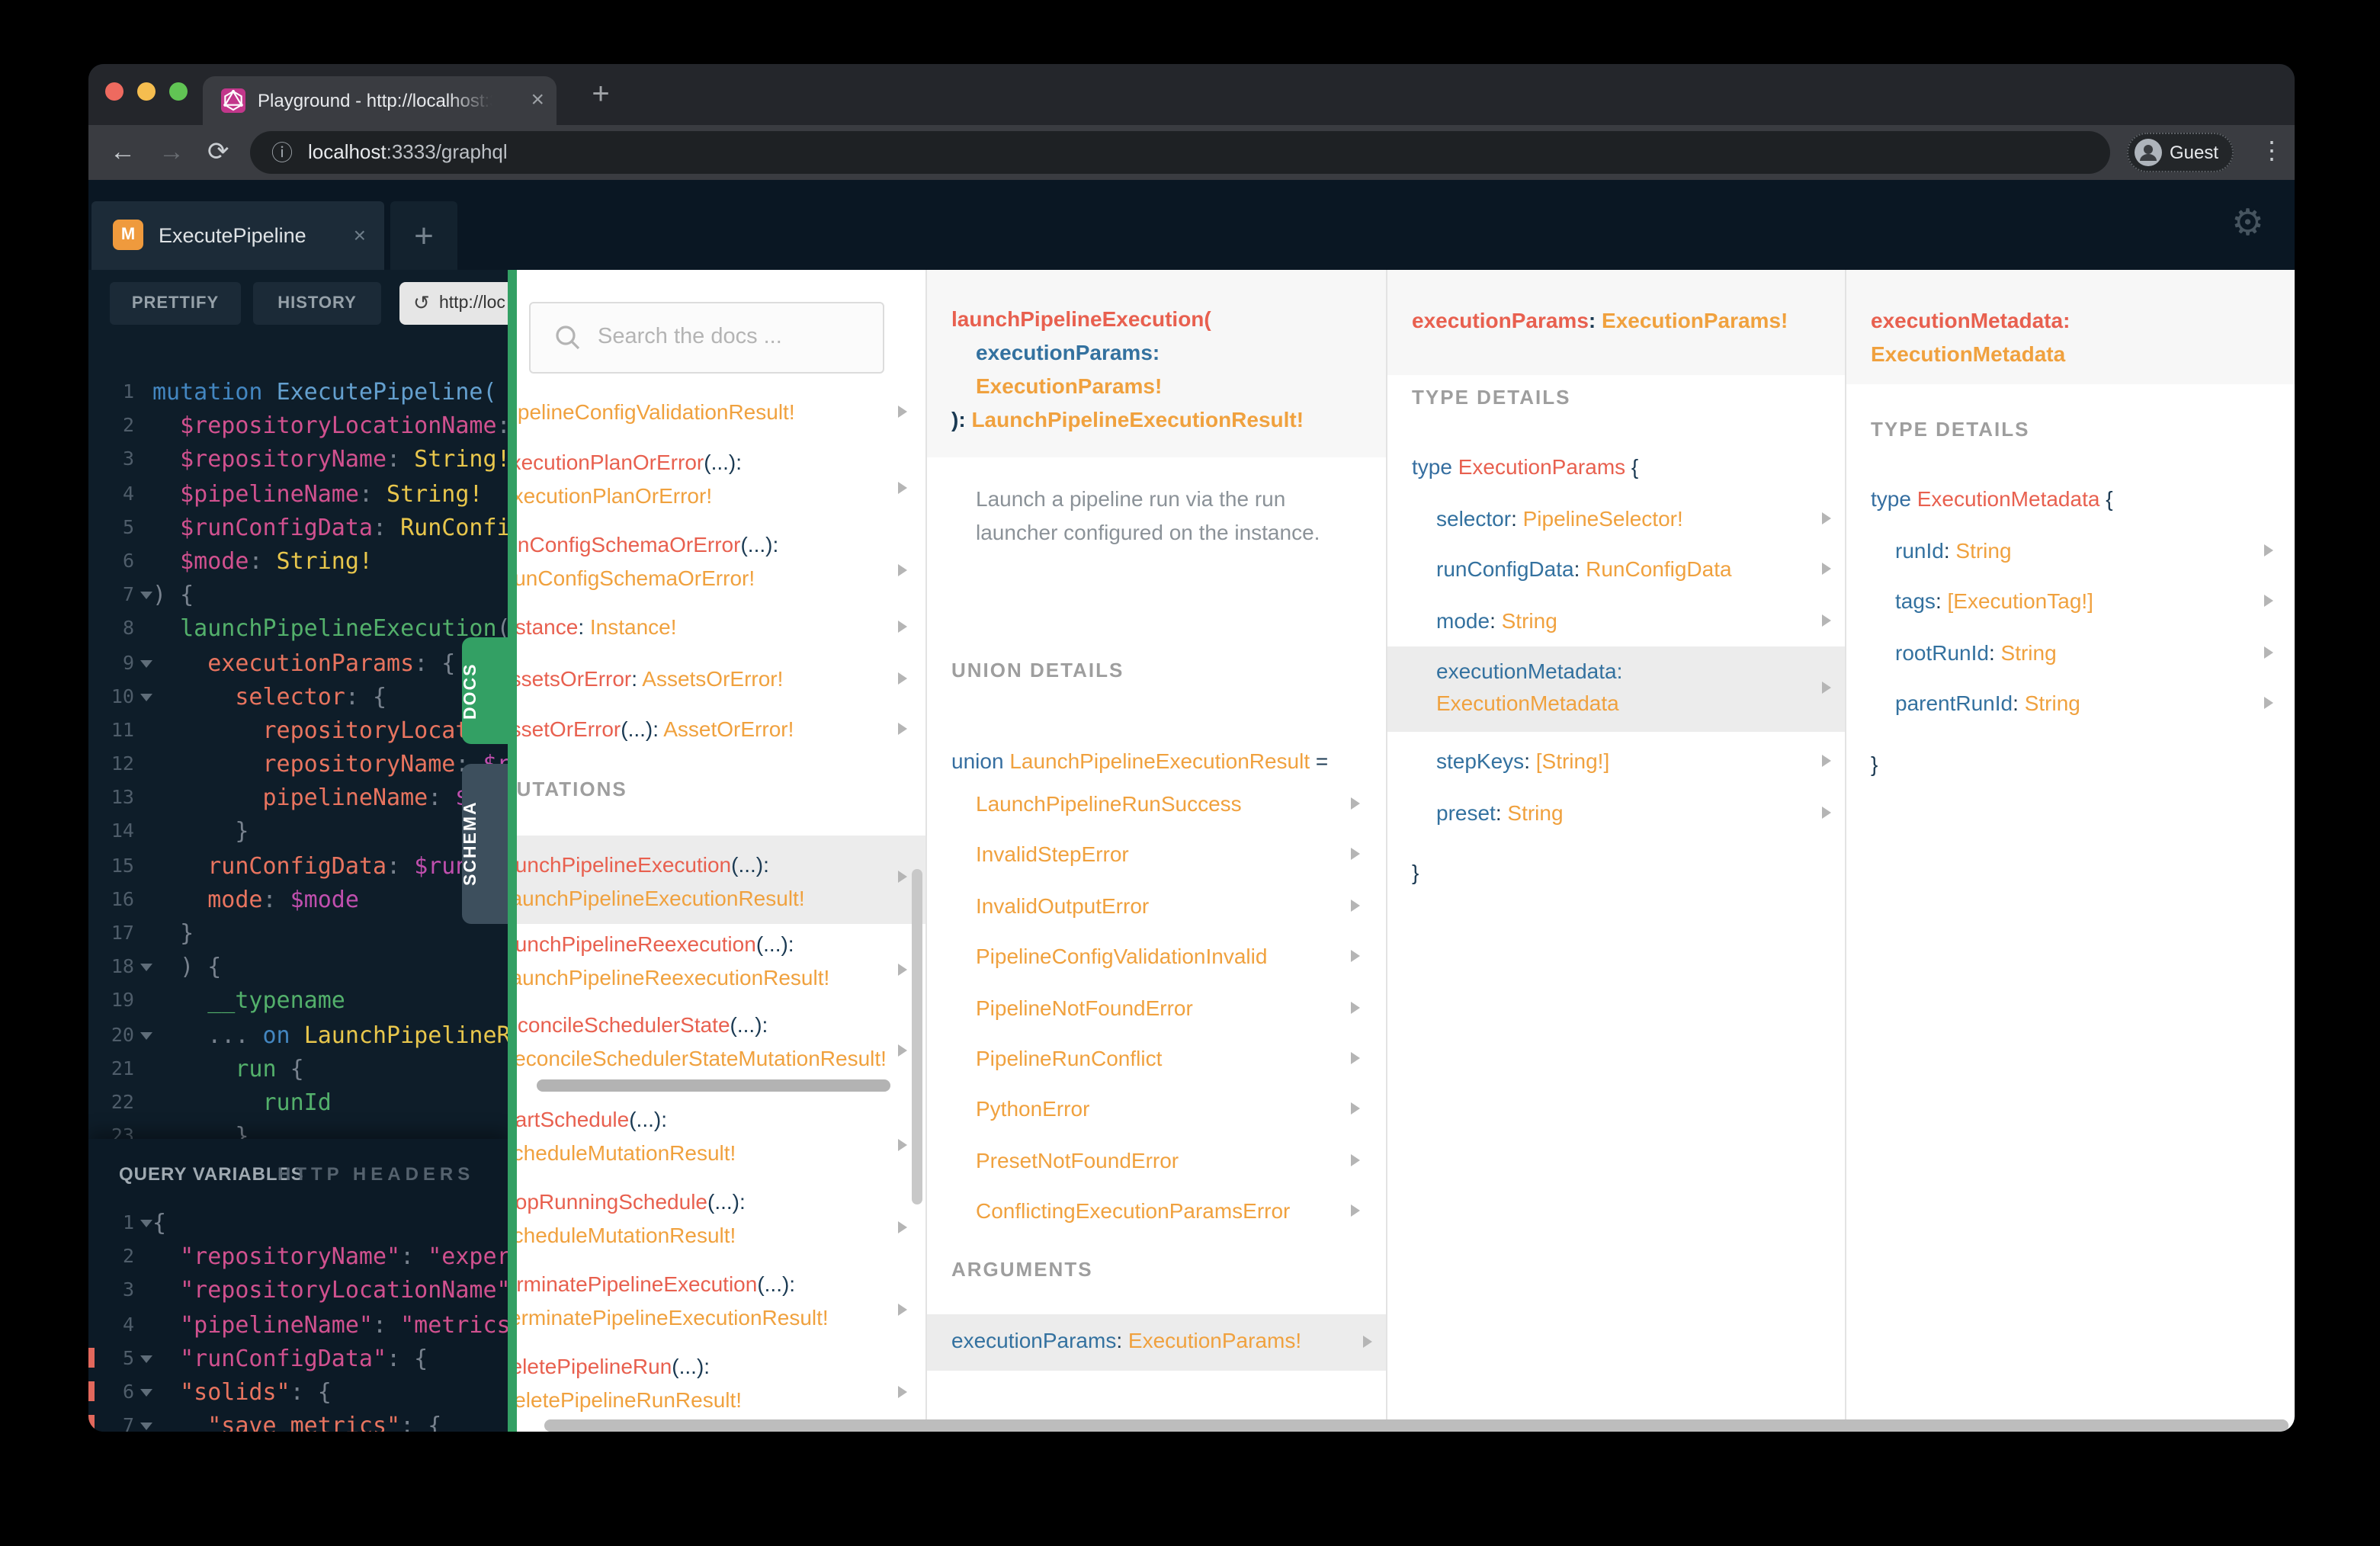 This screenshot has height=1546, width=2380. I want to click on argument-item: executionParams: ExecutionParams!, so click(1157, 1342).